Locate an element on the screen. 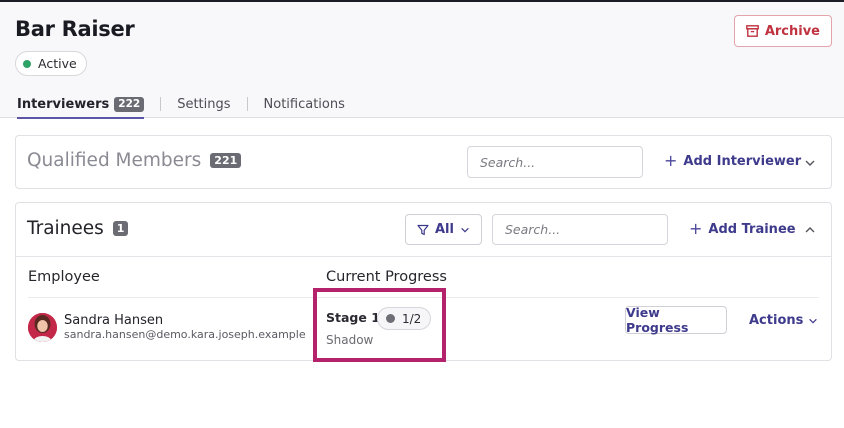 The image size is (844, 428). page-title: Bar Raiser is located at coordinates (75, 29).